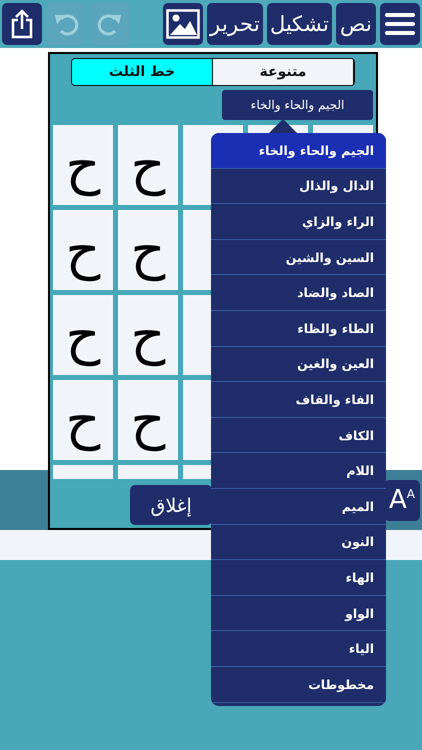 This screenshot has height=750, width=422. What do you see at coordinates (283, 72) in the screenshot?
I see `segment-tab: متنوعة` at bounding box center [283, 72].